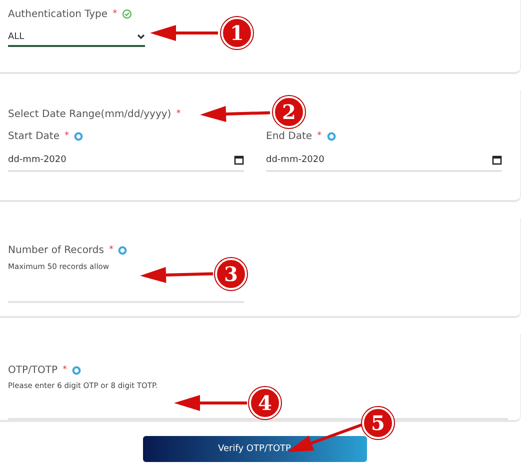  Describe the element at coordinates (289, 136) in the screenshot. I see `field-label: End Date` at that location.